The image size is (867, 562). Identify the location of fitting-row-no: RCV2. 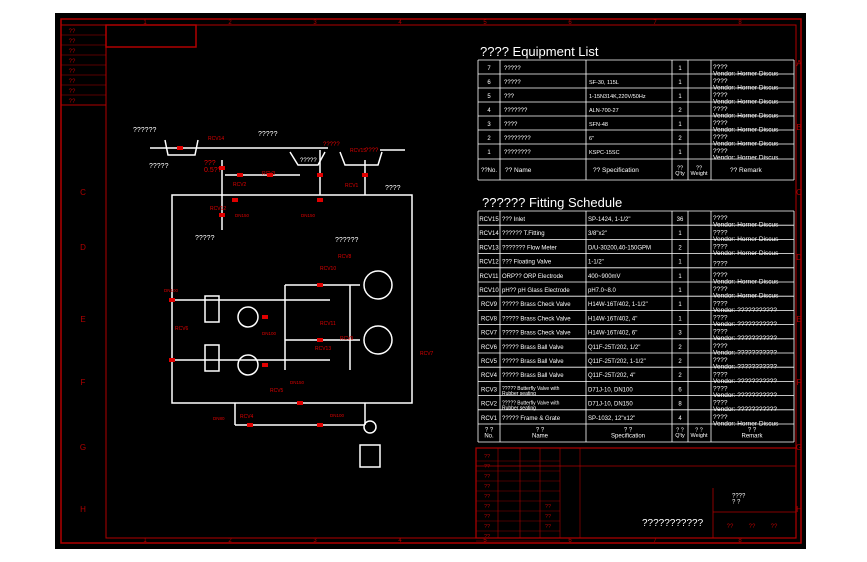
(489, 405).